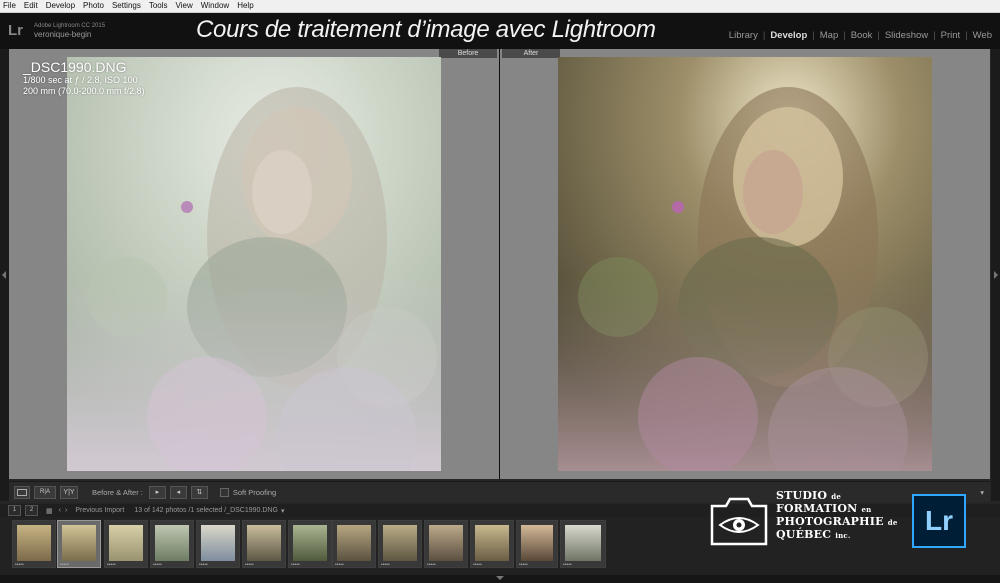 This screenshot has width=1000, height=583. What do you see at coordinates (45, 492) in the screenshot?
I see `reference-view-button: R|A` at bounding box center [45, 492].